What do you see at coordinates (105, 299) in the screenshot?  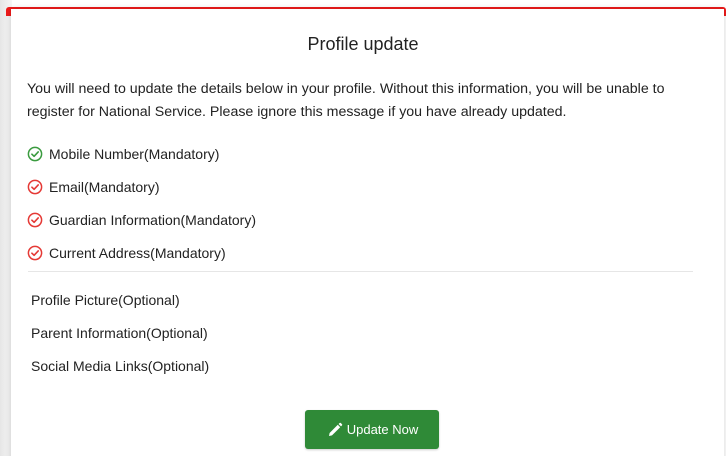 I see `optional-item-profile-picture: Profile Picture(Optional)` at bounding box center [105, 299].